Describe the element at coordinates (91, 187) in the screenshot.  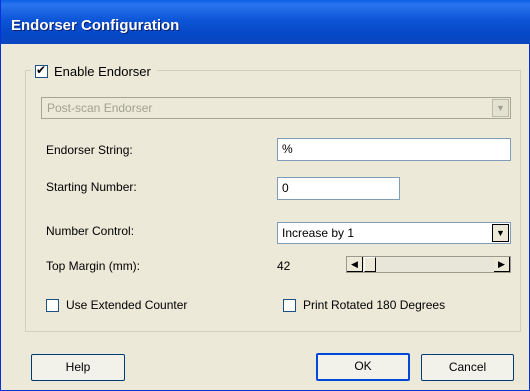
I see `starting-number-label: Starting Number:` at that location.